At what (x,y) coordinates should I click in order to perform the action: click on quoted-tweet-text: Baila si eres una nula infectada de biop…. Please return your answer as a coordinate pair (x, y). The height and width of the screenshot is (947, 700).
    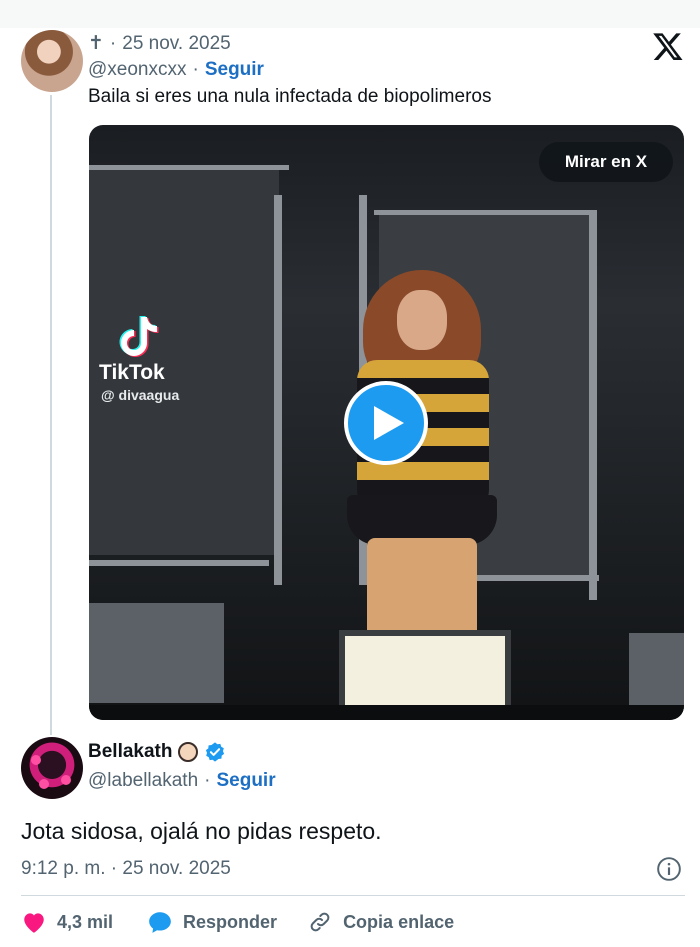
    Looking at the image, I should click on (290, 96).